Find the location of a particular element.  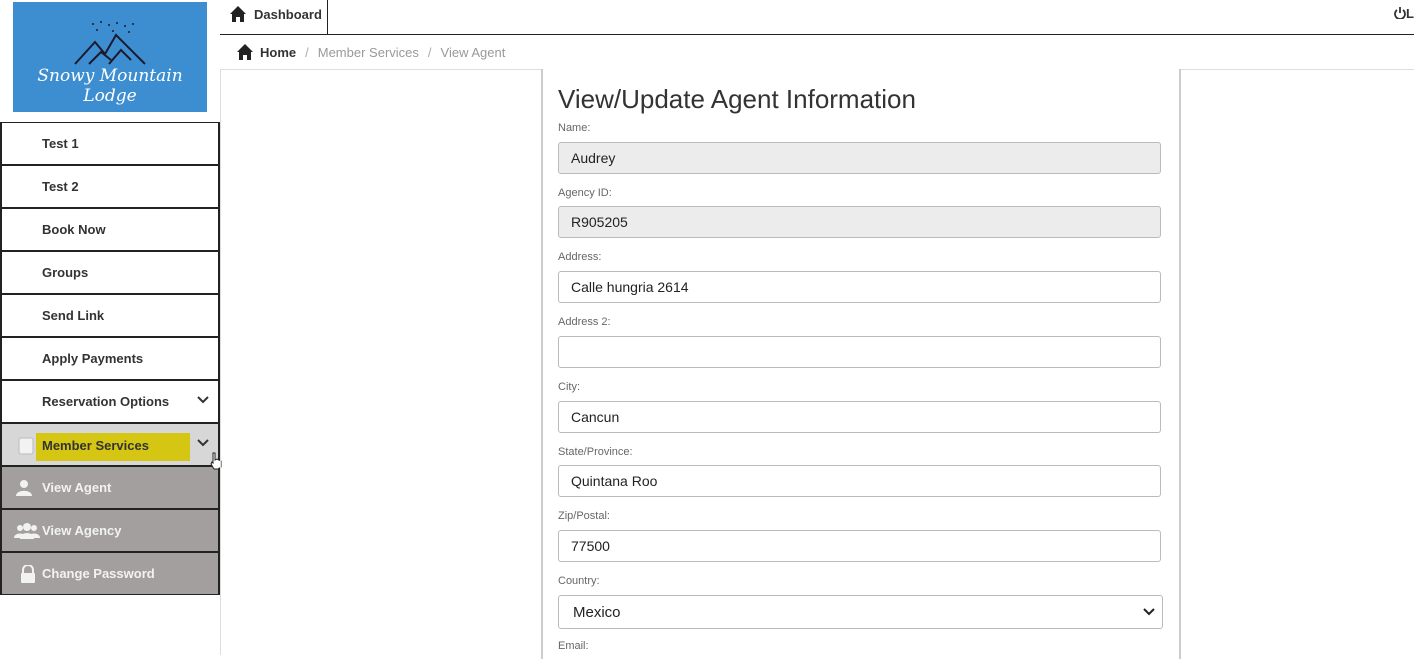

dashboard-label: Dashboard is located at coordinates (288, 14).